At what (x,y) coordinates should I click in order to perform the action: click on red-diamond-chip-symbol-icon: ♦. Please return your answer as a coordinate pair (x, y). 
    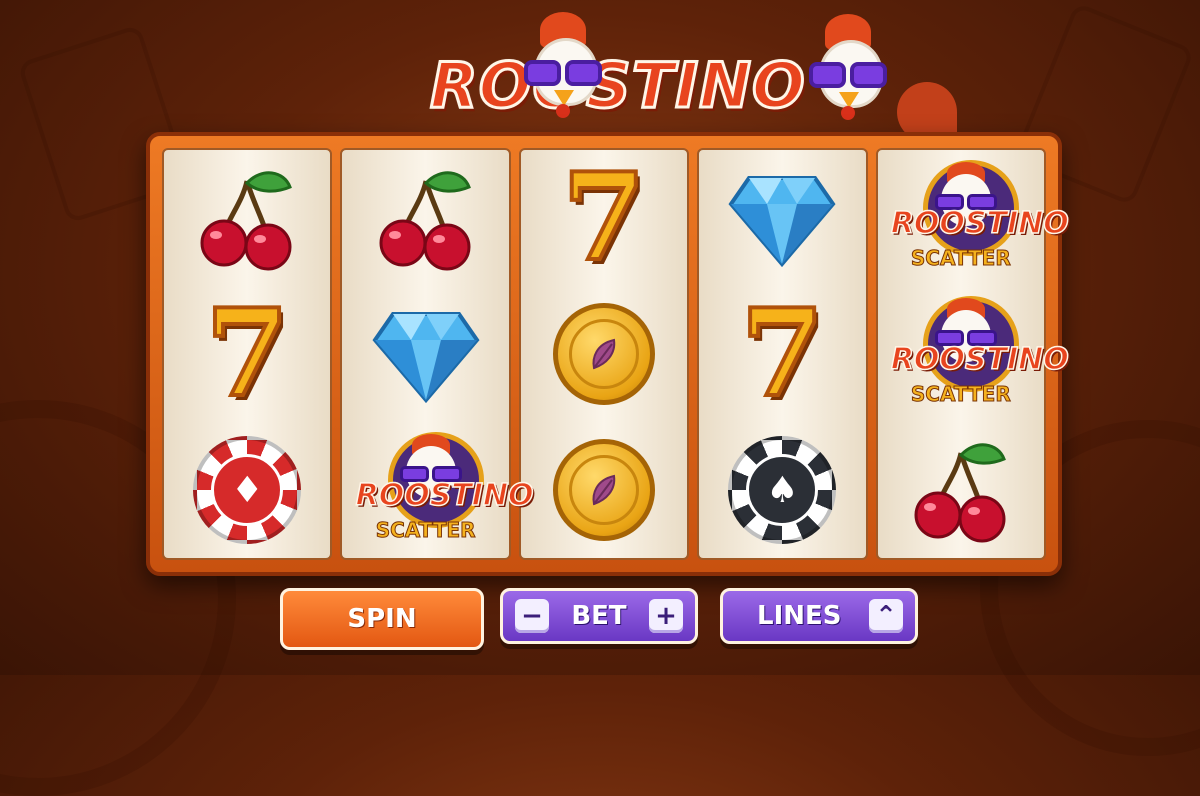
    Looking at the image, I should click on (247, 490).